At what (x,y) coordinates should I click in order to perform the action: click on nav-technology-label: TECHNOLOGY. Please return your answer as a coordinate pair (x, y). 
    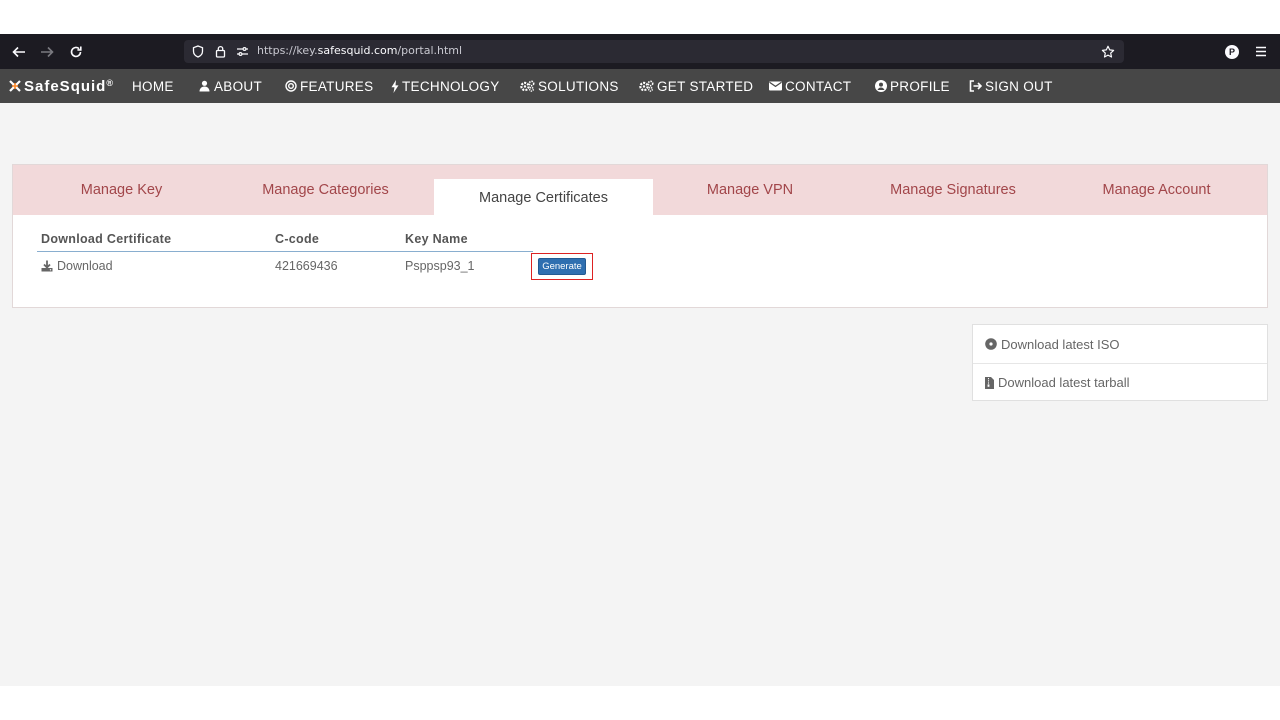
    Looking at the image, I should click on (451, 86).